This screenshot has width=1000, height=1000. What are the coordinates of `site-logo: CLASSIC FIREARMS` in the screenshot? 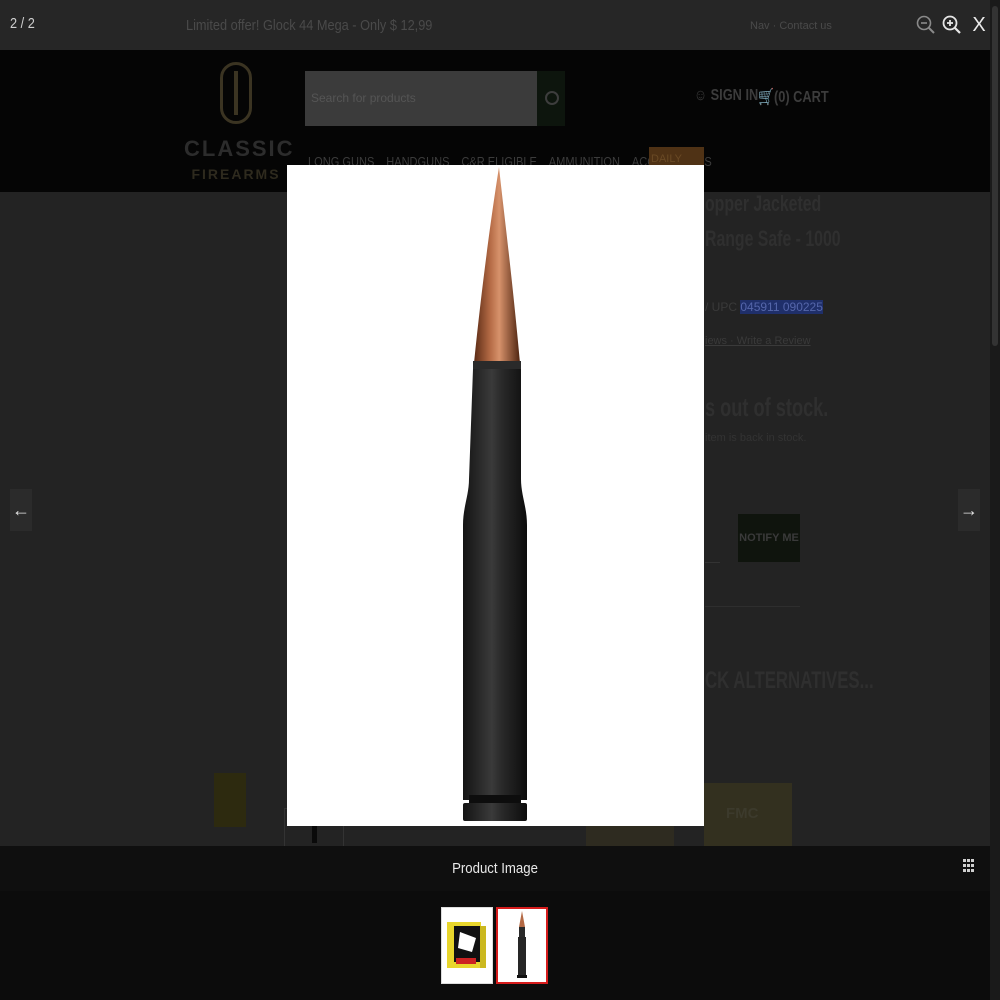 It's located at (239, 124).